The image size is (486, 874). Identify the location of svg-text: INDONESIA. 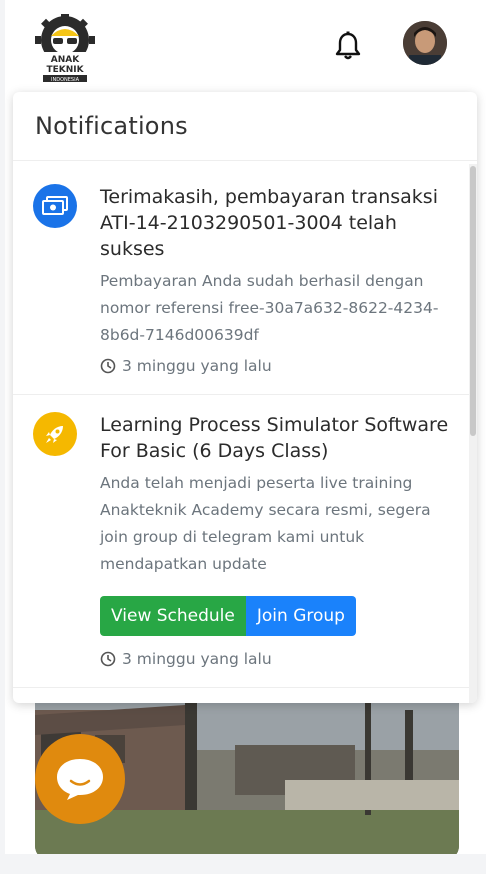
(65, 80).